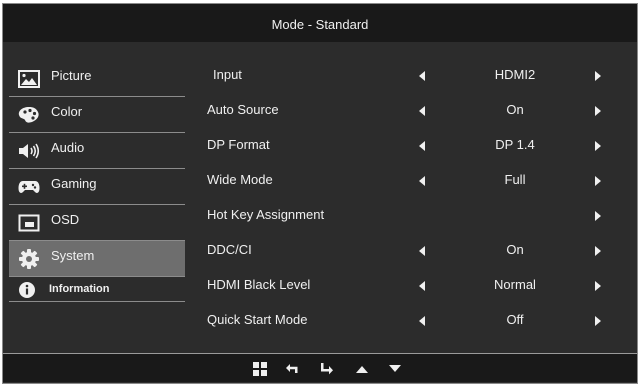 Image resolution: width=640 pixels, height=386 pixels. Describe the element at coordinates (97, 223) in the screenshot. I see `sidebar-item-osd: OSD` at that location.